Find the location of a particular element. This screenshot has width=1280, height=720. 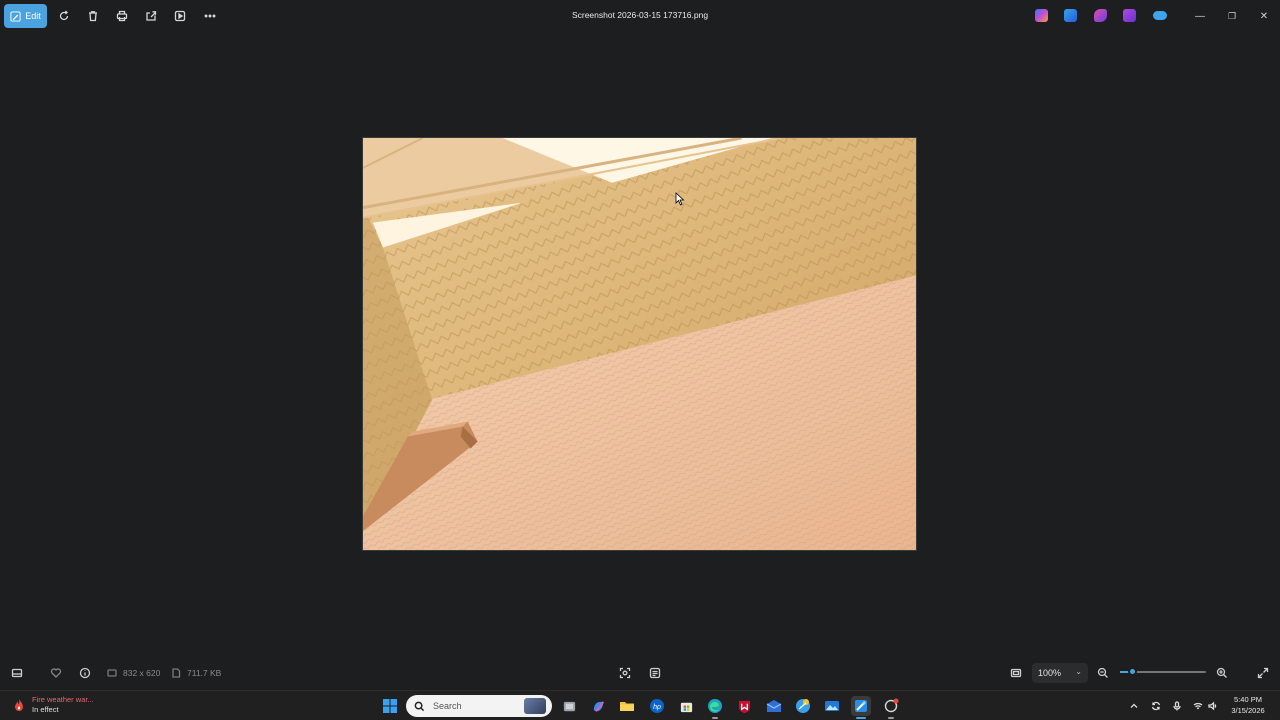

zoom-level-dropdown: 100% ⌄ is located at coordinates (1060, 673).